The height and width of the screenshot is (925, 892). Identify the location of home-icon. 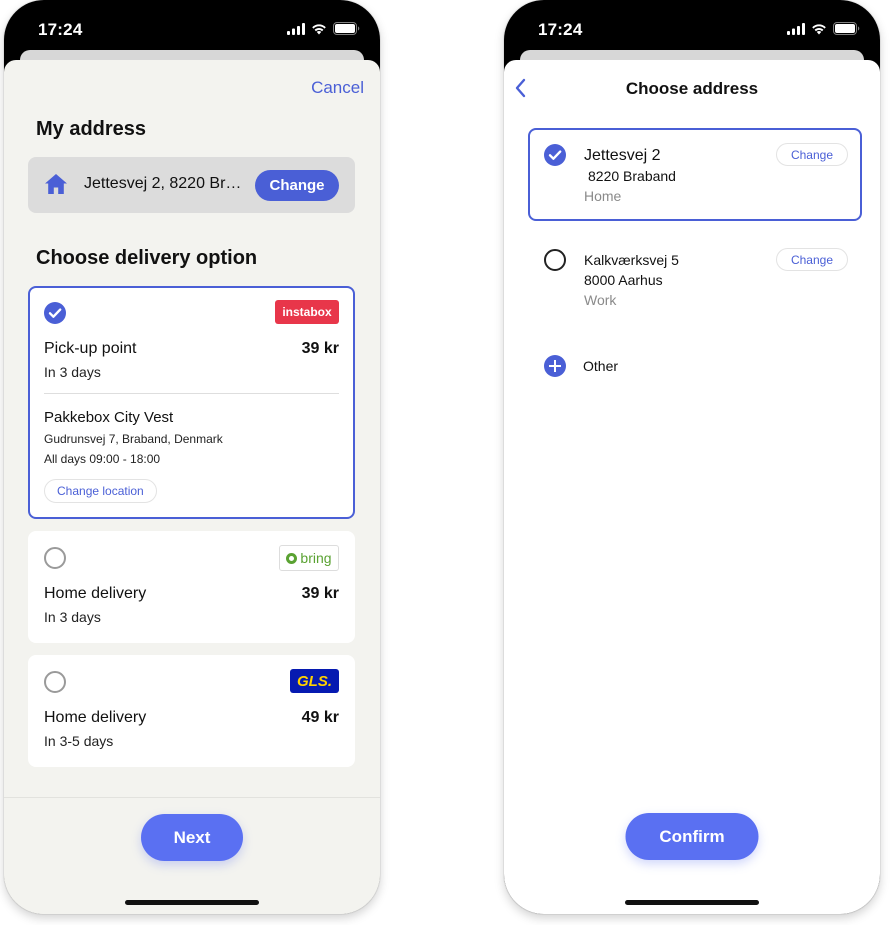
(56, 184).